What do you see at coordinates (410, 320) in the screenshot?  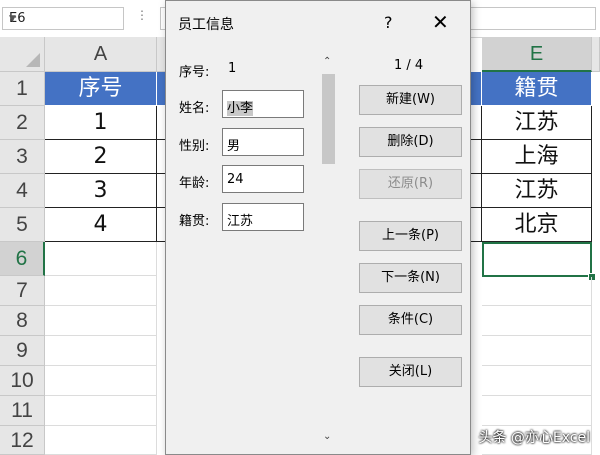 I see `criteria-button: 条件(C)` at bounding box center [410, 320].